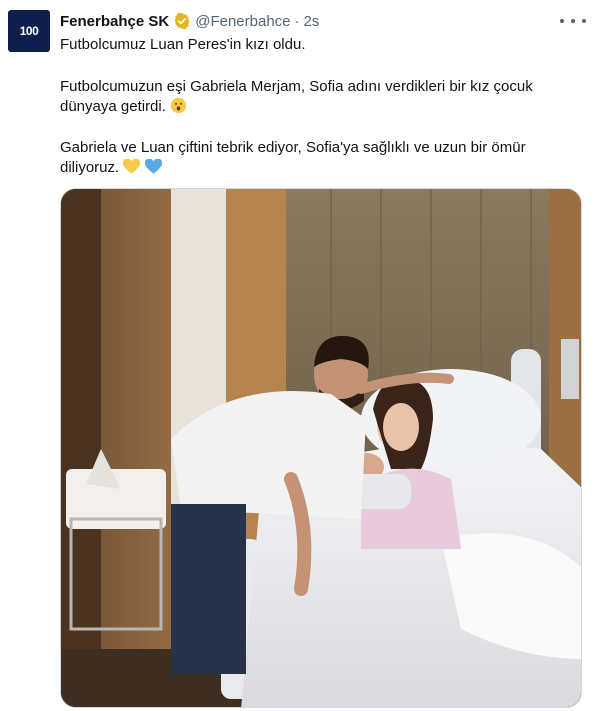 The image size is (600, 711). I want to click on tweet-text-paragraph-1: Futbolcumuz Luan Peres'in kızı oldu., so click(320, 45).